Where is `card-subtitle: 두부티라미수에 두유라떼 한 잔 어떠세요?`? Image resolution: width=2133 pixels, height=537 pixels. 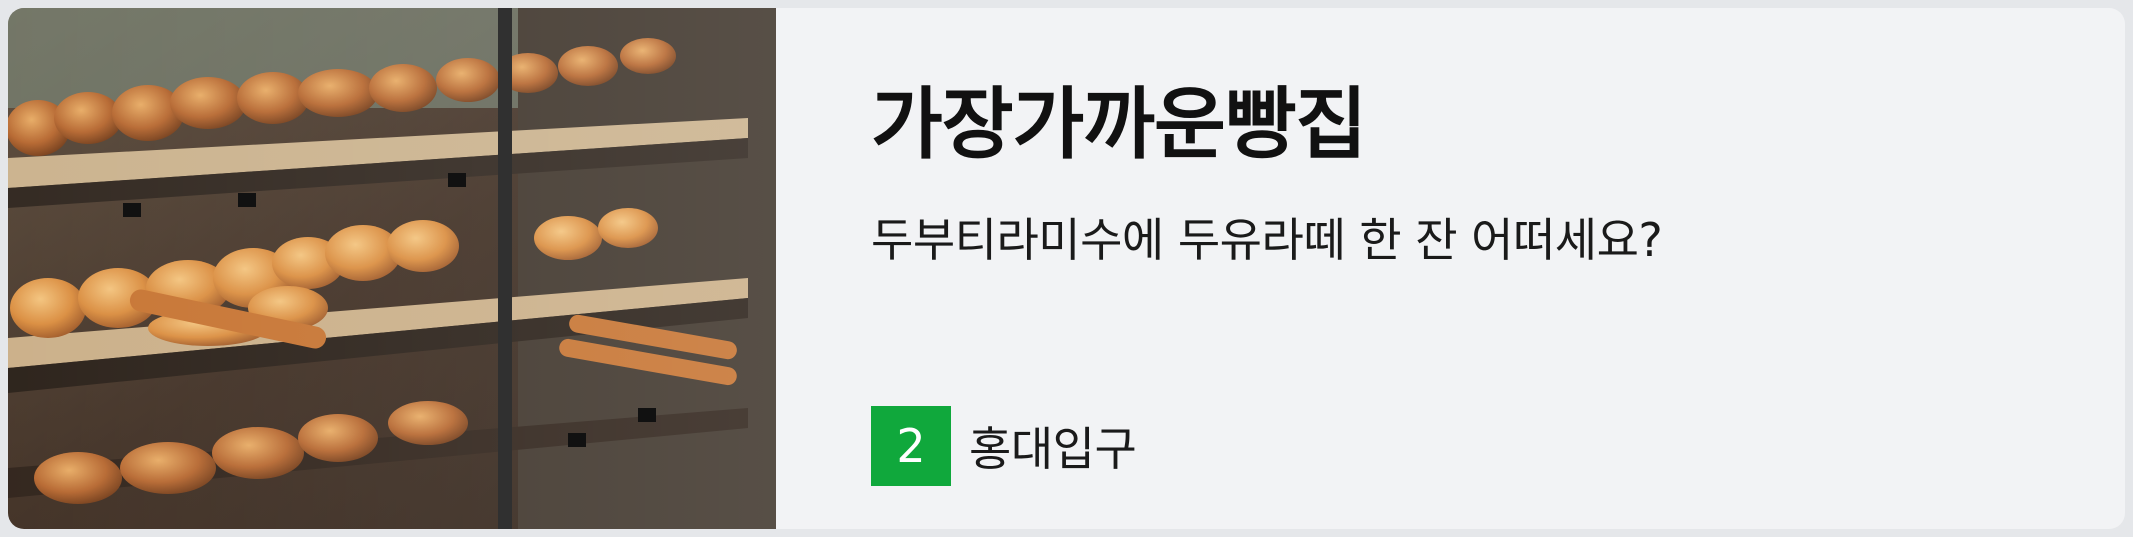 card-subtitle: 두부티라미수에 두유라떼 한 잔 어떠세요? is located at coordinates (1267, 240).